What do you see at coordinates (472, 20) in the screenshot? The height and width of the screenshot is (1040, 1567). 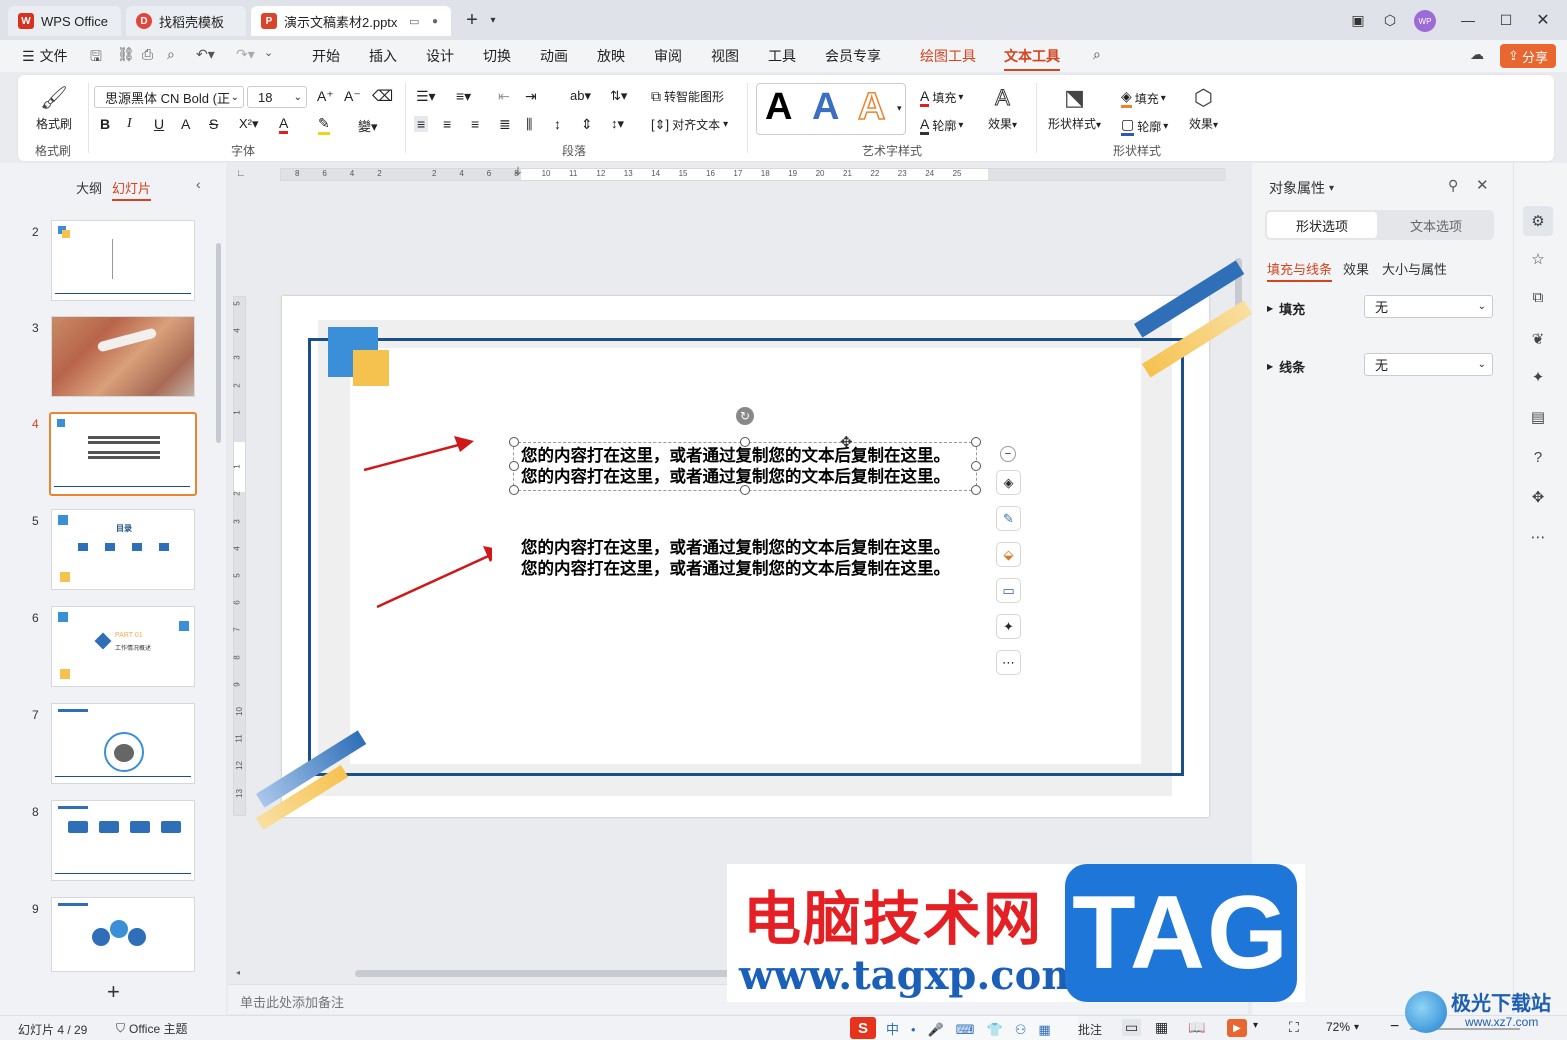 I see `new-tab-button: +` at bounding box center [472, 20].